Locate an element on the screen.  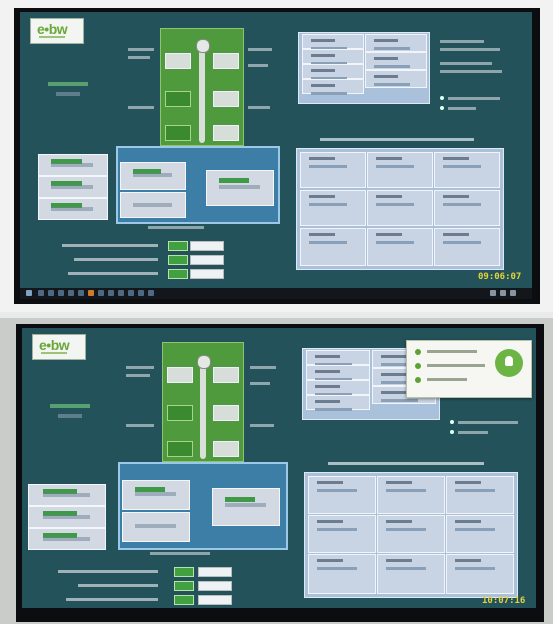
windows-start-icon is located at coordinates (29, 293).